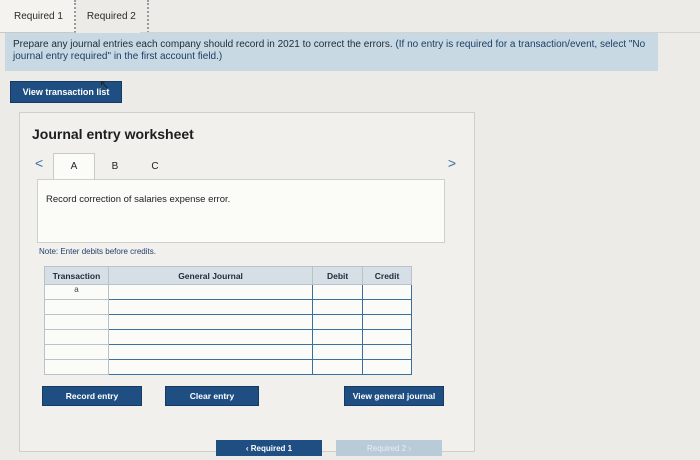 The height and width of the screenshot is (460, 700). Describe the element at coordinates (409, 448) in the screenshot. I see `chevron-right-icon: ›` at that location.